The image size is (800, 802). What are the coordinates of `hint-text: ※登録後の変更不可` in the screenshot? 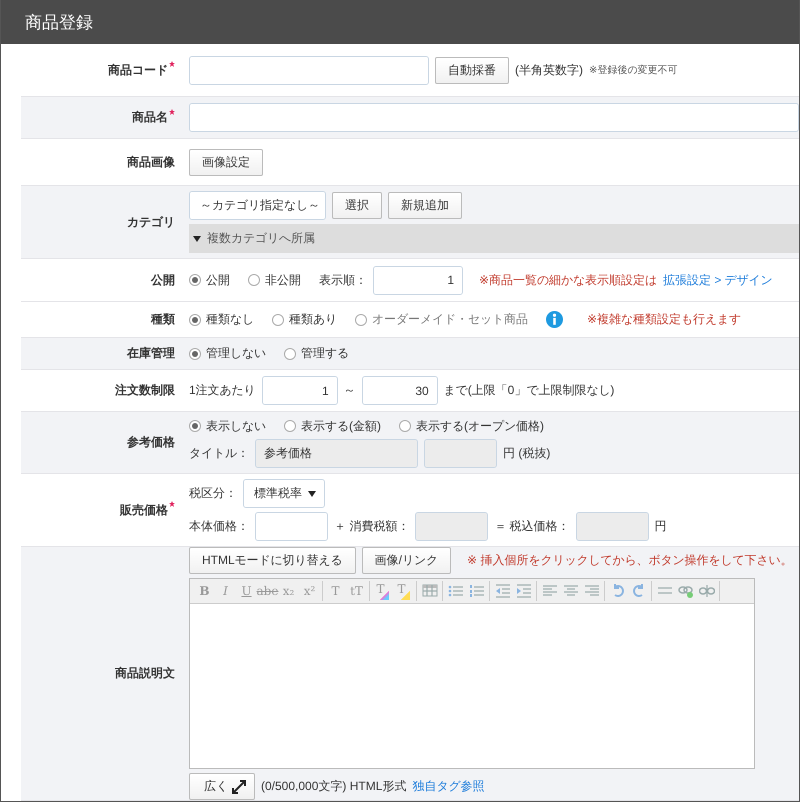 It's located at (633, 70).